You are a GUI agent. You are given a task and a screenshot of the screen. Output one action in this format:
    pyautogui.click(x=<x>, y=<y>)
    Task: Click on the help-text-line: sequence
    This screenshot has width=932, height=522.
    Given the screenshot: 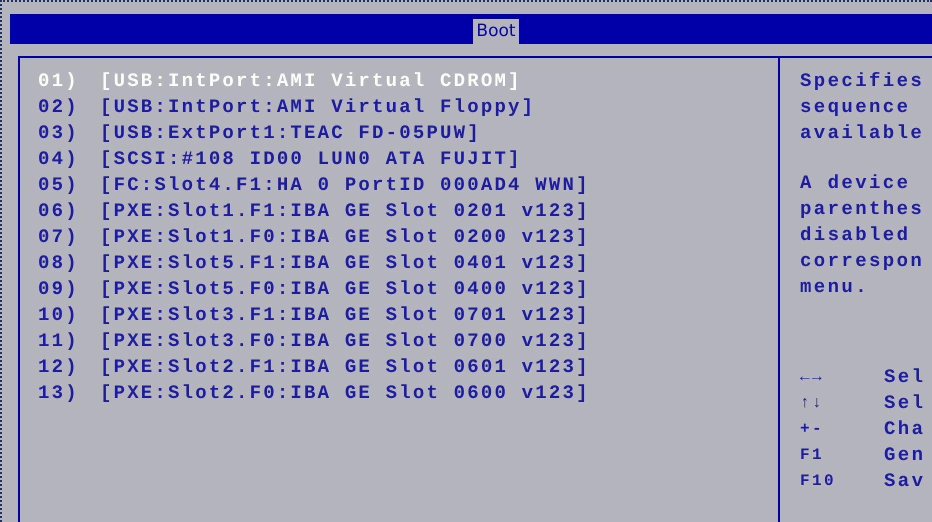 What is the action you would take?
    pyautogui.click(x=856, y=107)
    